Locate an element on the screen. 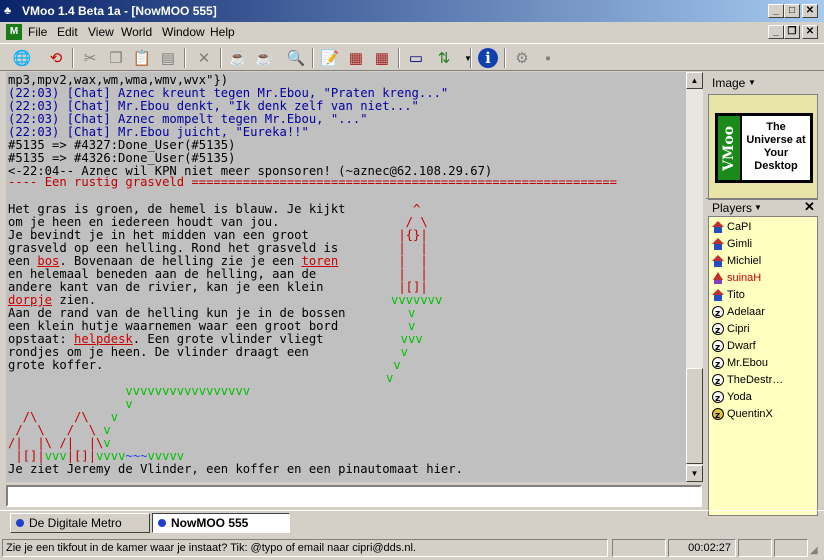  output-scrollbar: ▲ ▼ is located at coordinates (694, 277).